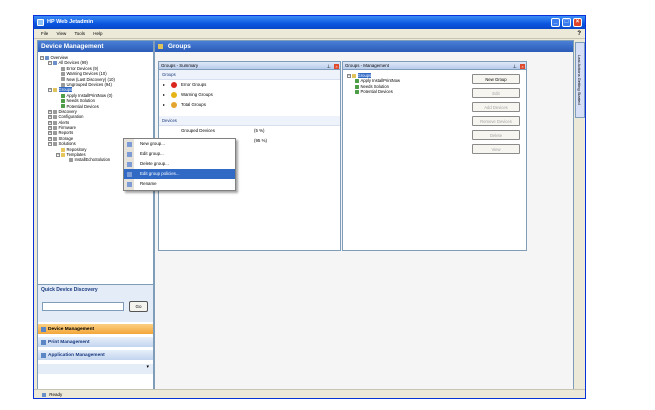 The width and height of the screenshot is (655, 410). What do you see at coordinates (577, 22) in the screenshot?
I see `close-button: ×` at bounding box center [577, 22].